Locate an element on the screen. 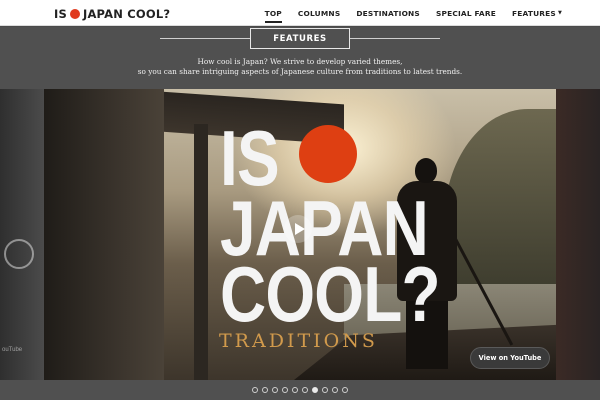 Image resolution: width=600 pixels, height=400 pixels. slide-title-cool: COOL? is located at coordinates (330, 294).